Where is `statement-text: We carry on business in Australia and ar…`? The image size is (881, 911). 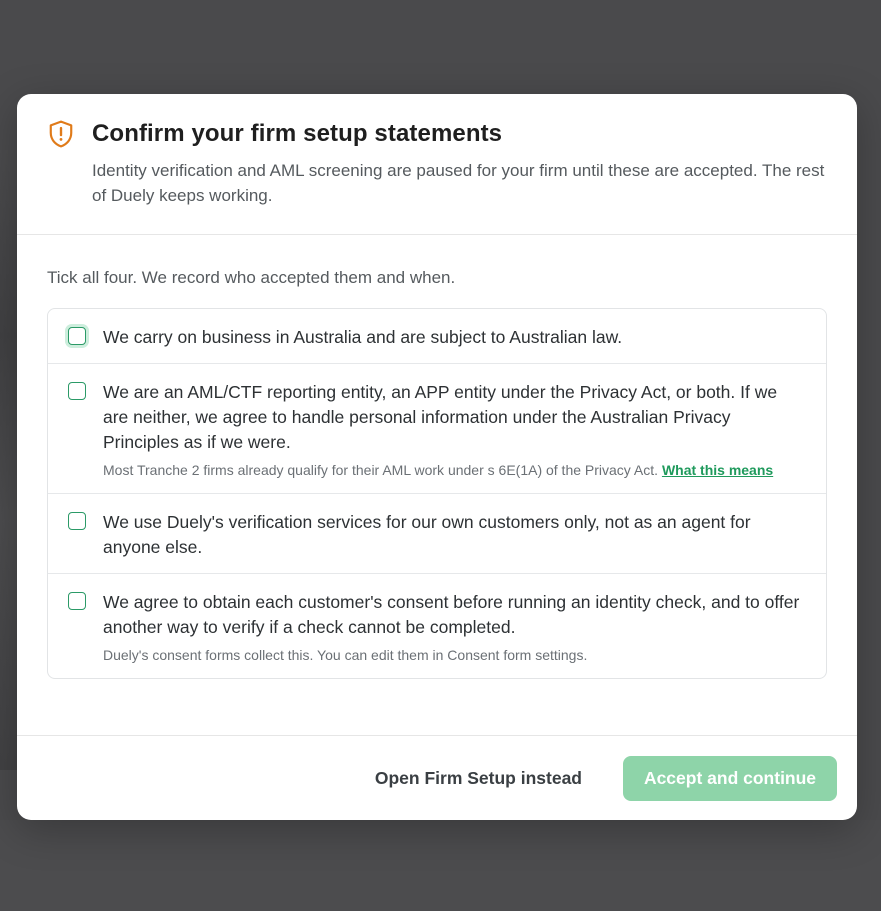
statement-text: We carry on business in Australia and ar… is located at coordinates (363, 337).